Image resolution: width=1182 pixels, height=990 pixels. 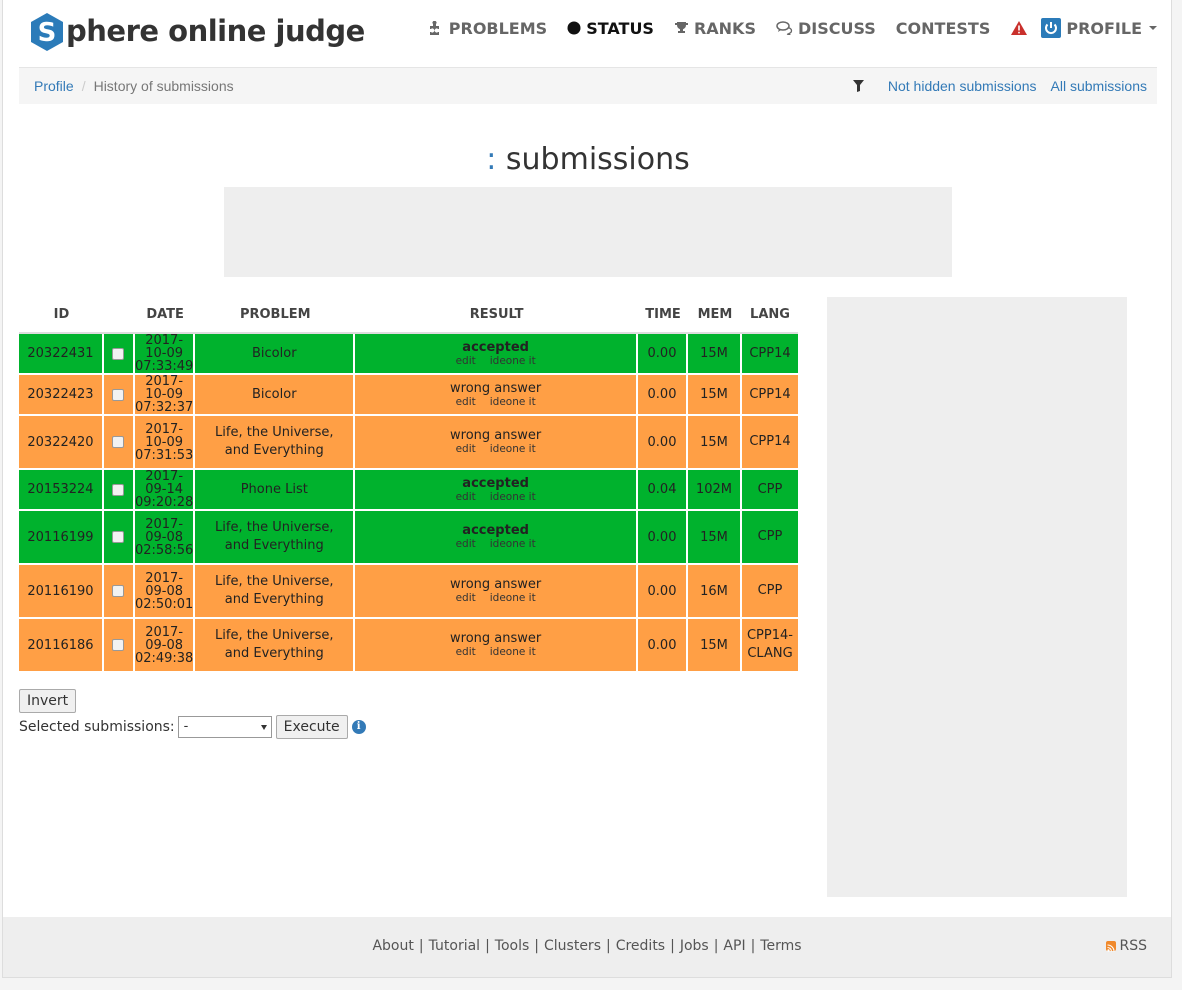 What do you see at coordinates (1099, 28) in the screenshot?
I see `nav-profile: PROFILE` at bounding box center [1099, 28].